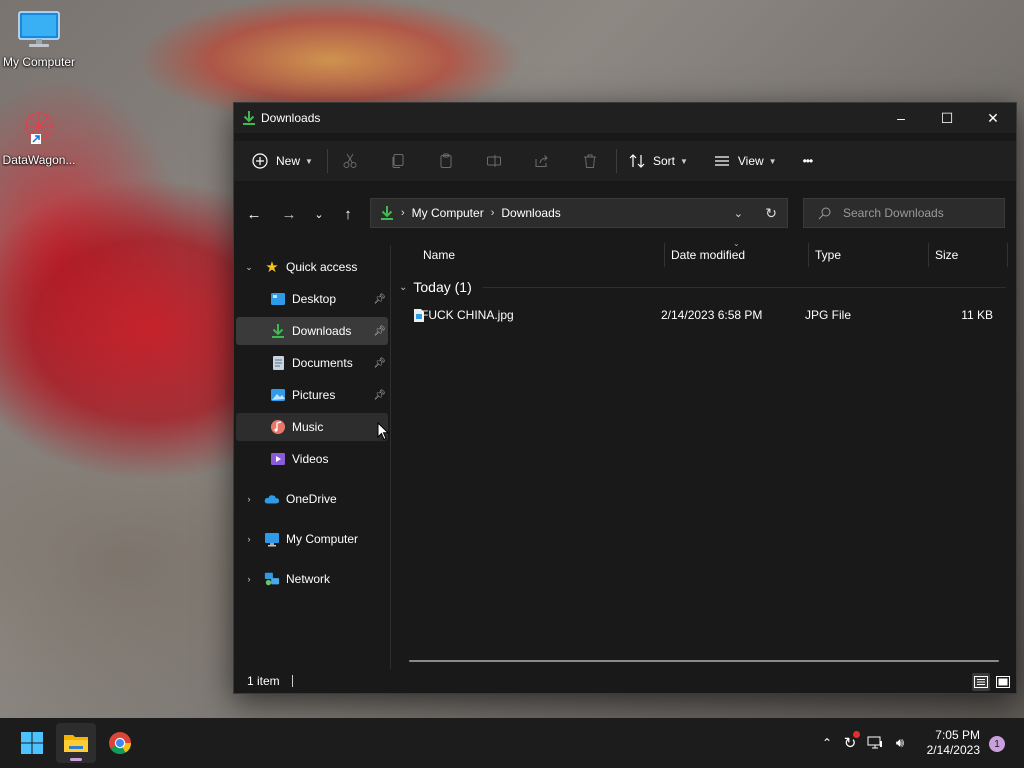  Describe the element at coordinates (625, 681) in the screenshot. I see `status-bar: 1 item` at that location.